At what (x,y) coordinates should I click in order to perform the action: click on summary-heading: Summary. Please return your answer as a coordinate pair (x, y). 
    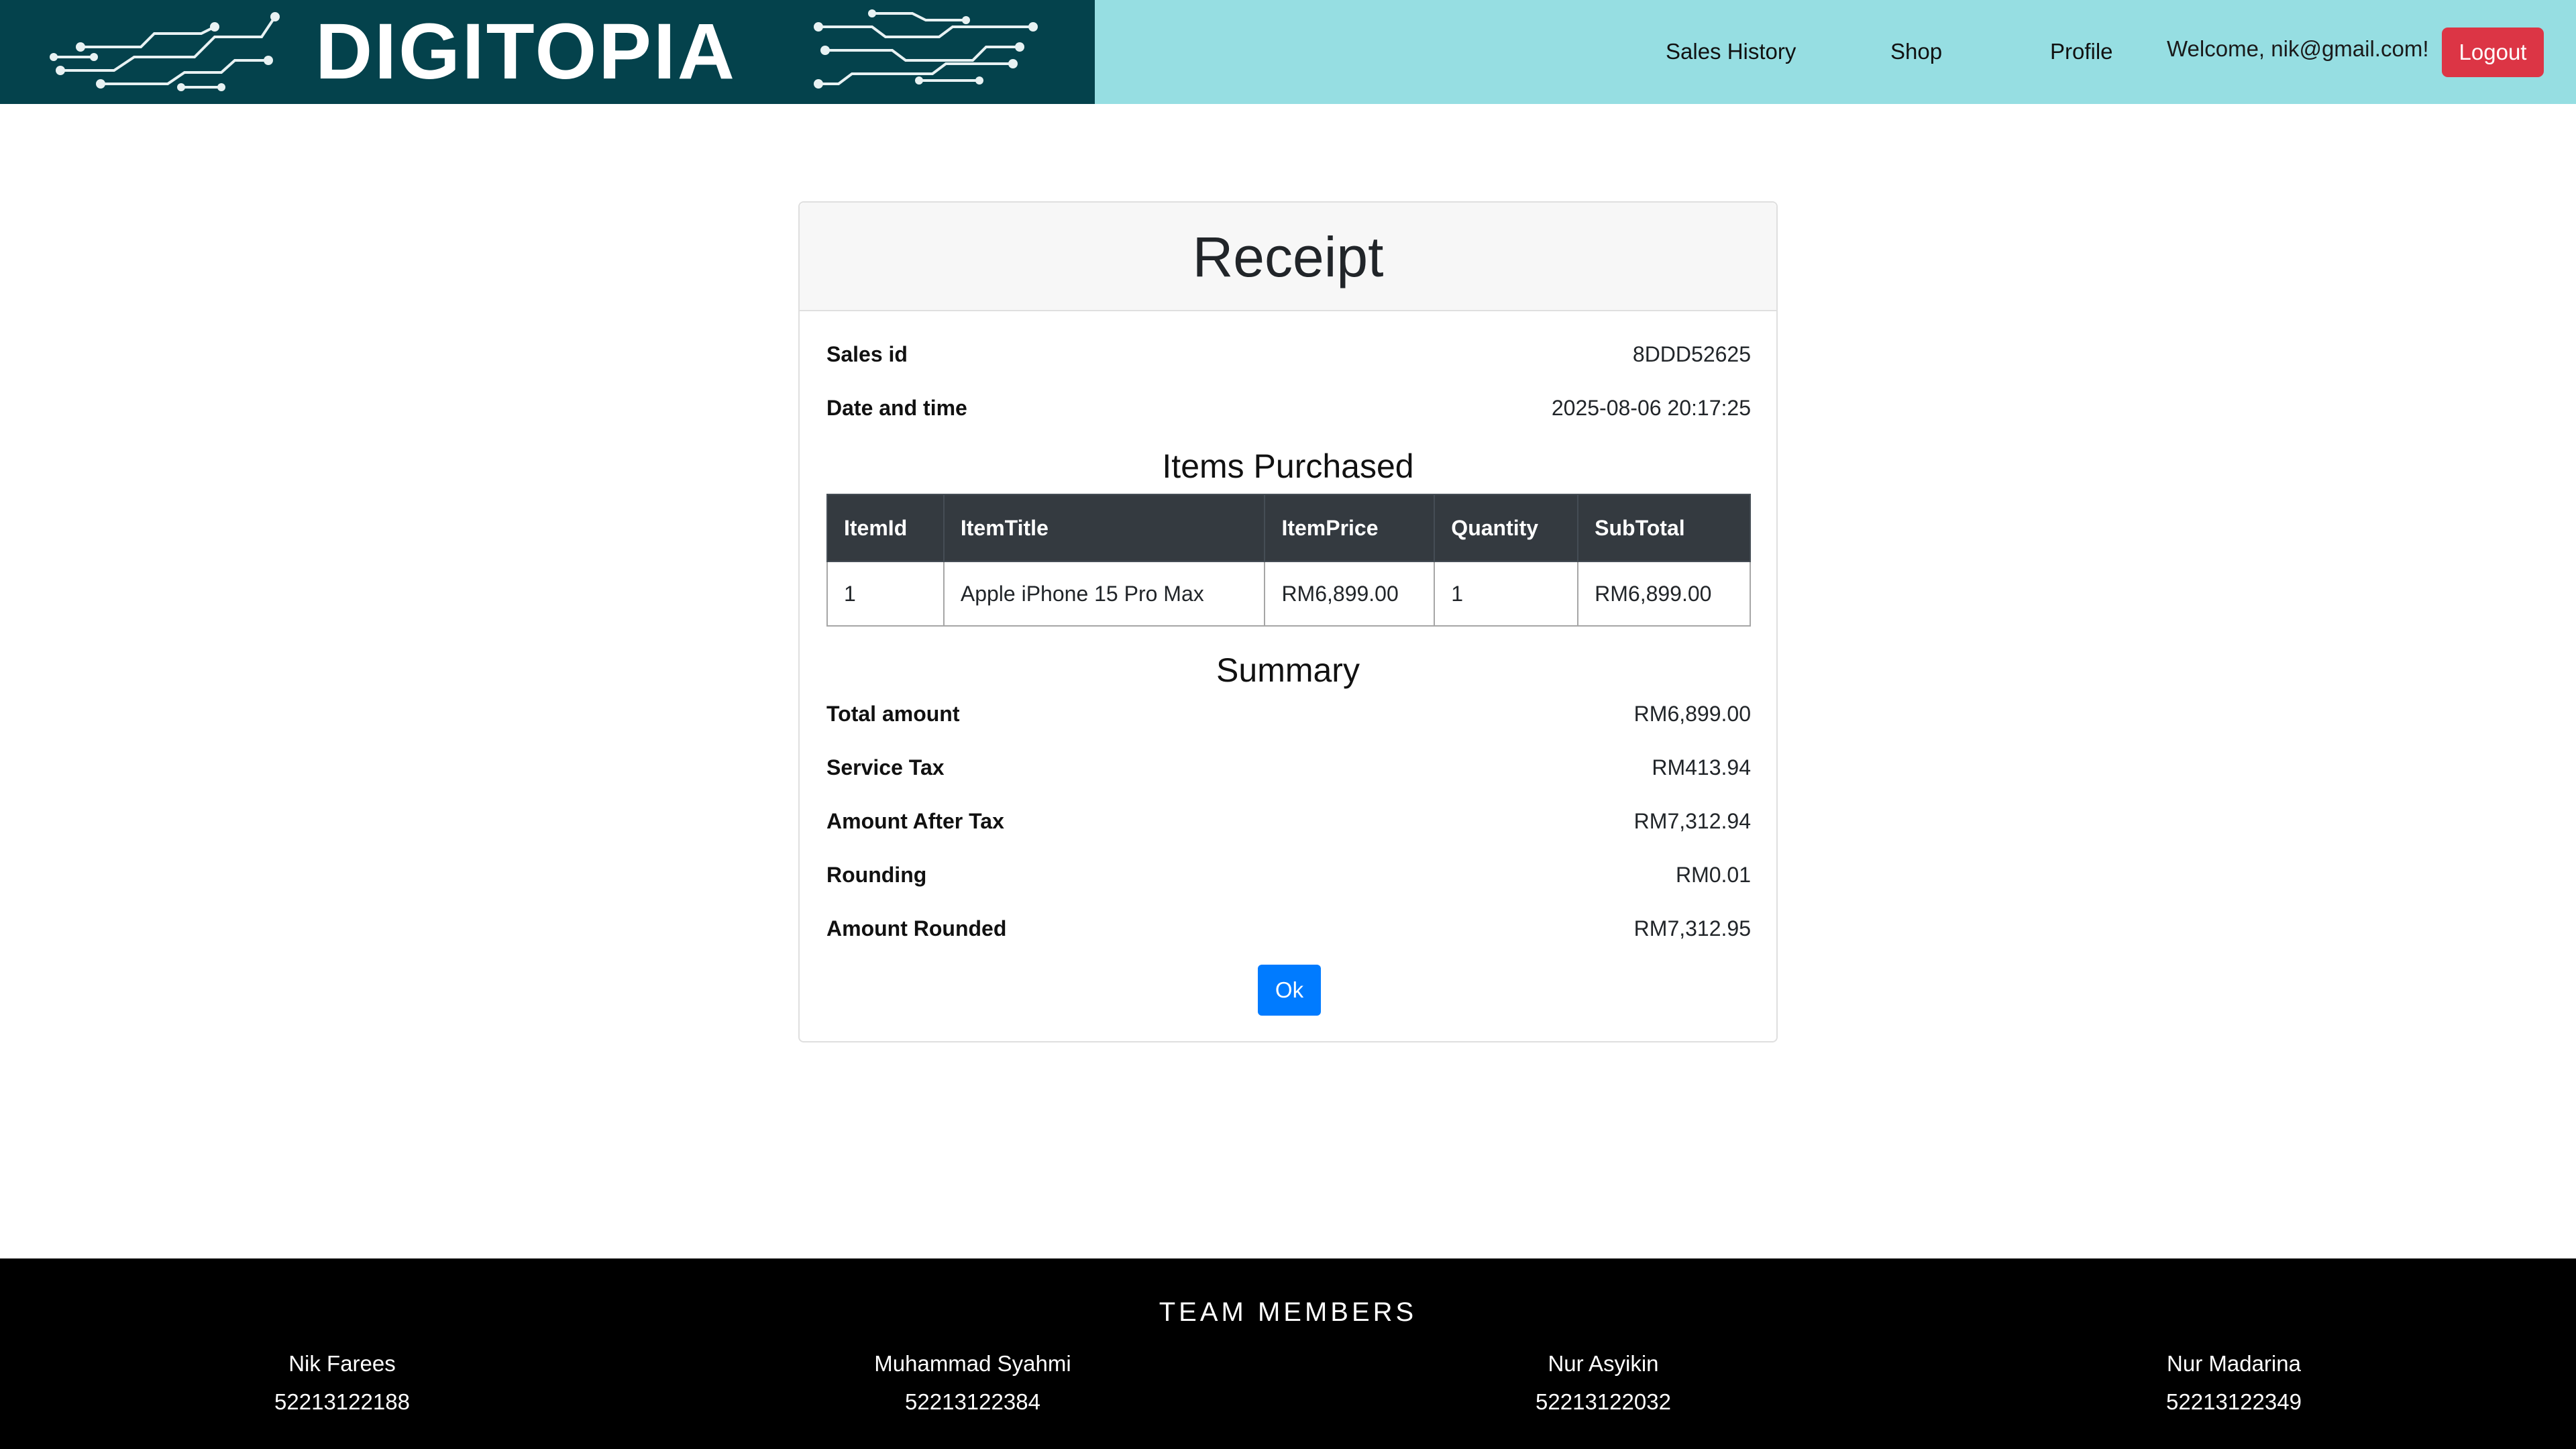
    Looking at the image, I should click on (1288, 670).